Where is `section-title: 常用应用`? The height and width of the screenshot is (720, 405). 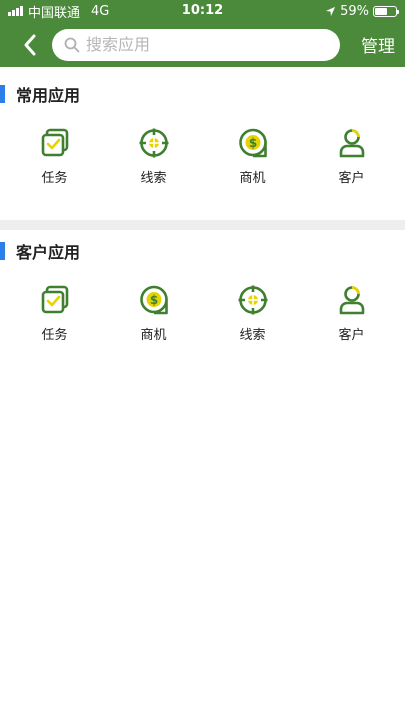
section-title: 常用应用 is located at coordinates (48, 95).